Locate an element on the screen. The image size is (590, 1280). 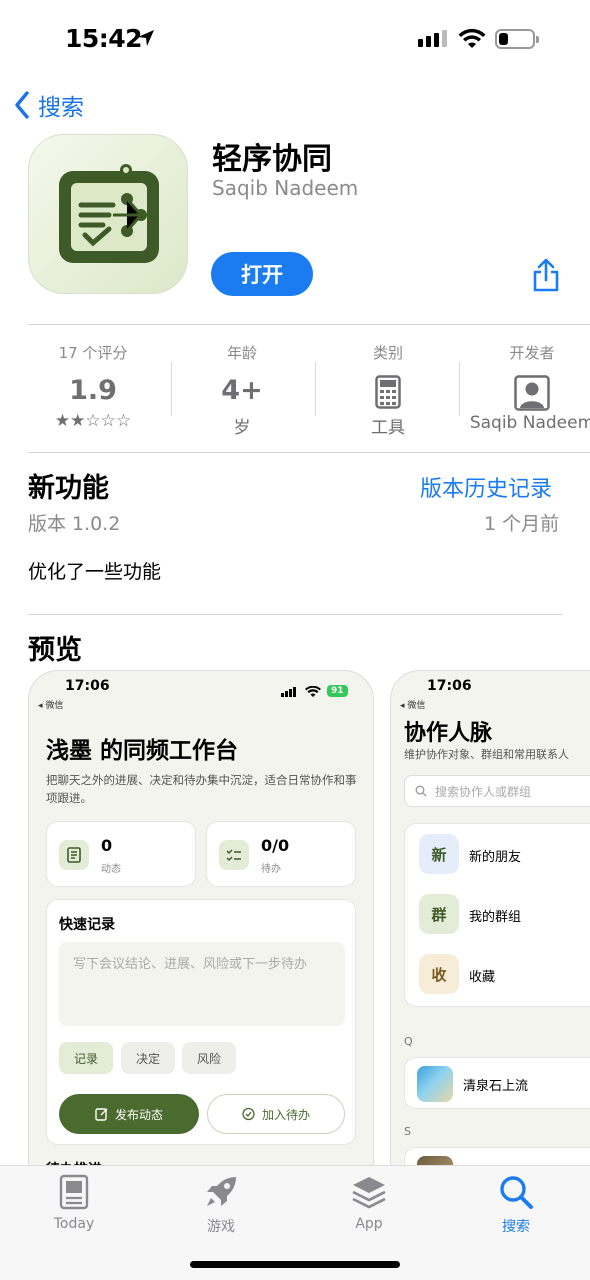
rocket-icon is located at coordinates (221, 1191).